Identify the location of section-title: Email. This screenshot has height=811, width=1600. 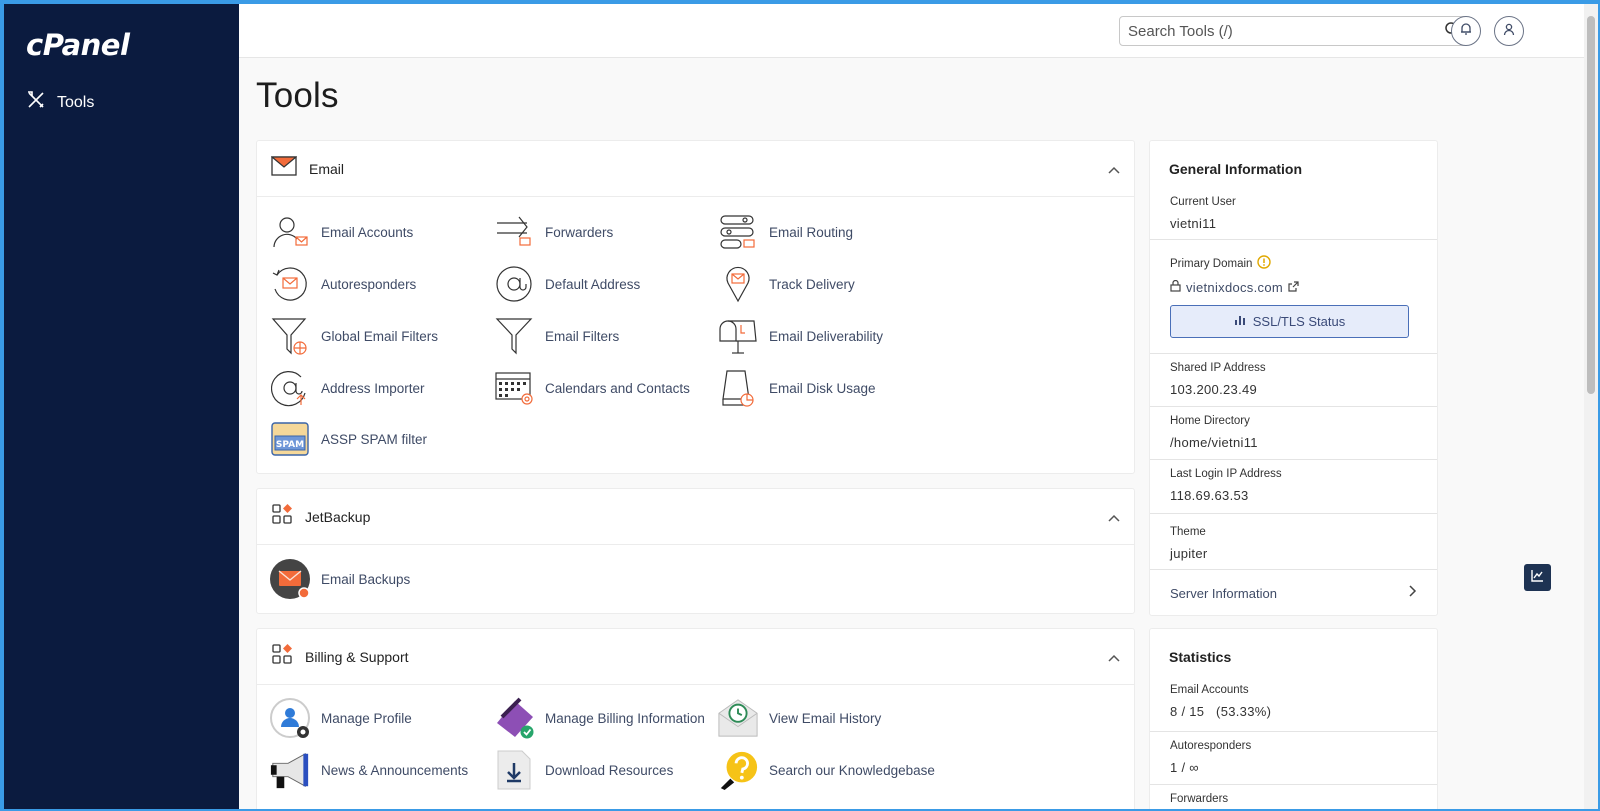
(327, 168).